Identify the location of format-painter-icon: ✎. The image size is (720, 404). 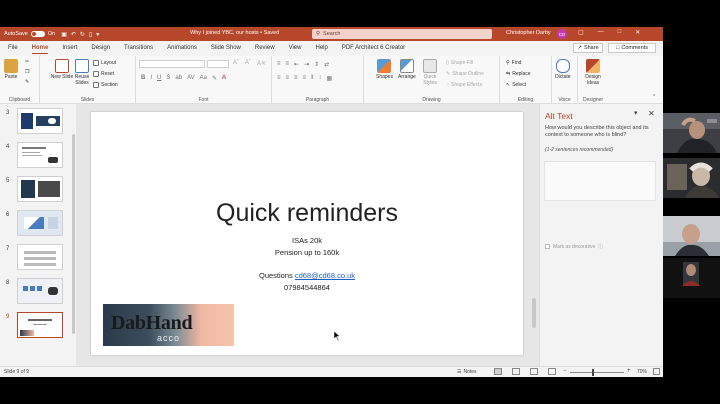
(27, 82).